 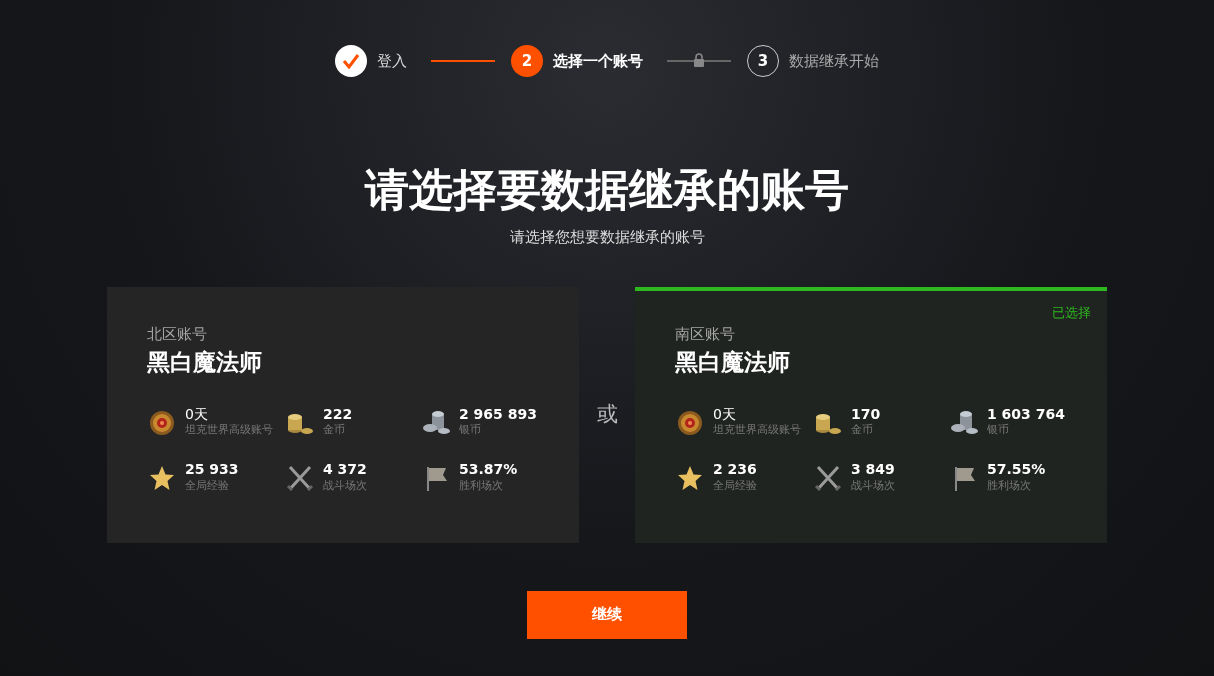 What do you see at coordinates (607, 414) in the screenshot?
I see `separator-text: 或` at bounding box center [607, 414].